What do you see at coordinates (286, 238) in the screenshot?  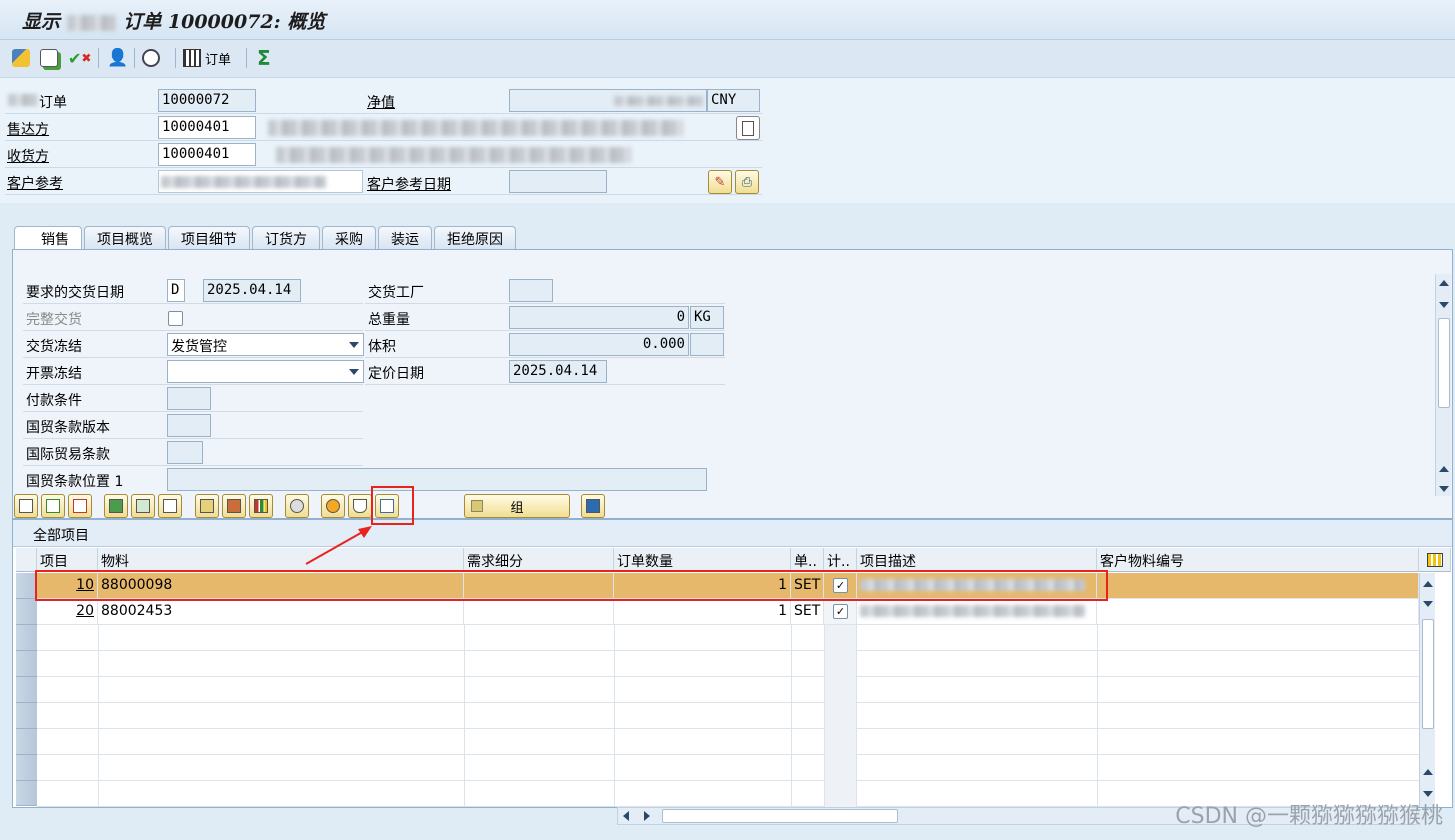 I see `tab-ordering-party: 订货方` at bounding box center [286, 238].